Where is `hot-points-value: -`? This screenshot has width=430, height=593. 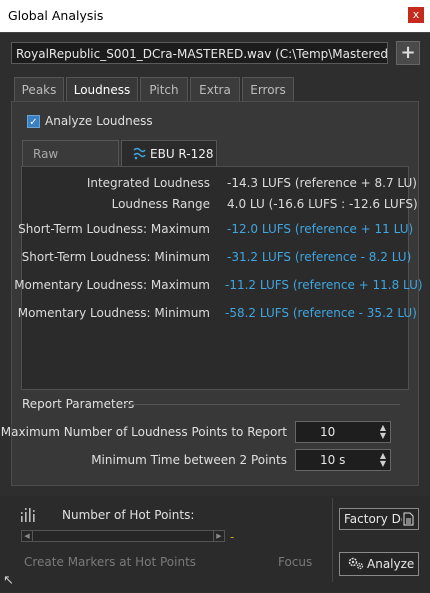 hot-points-value: - is located at coordinates (232, 537).